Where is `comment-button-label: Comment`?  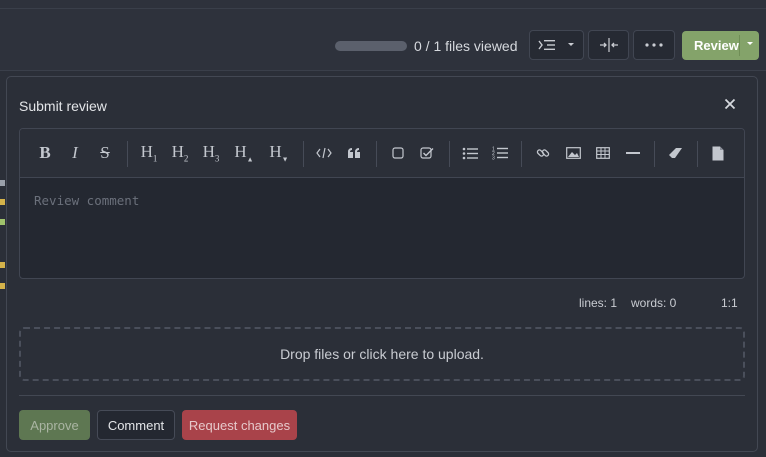
comment-button-label: Comment is located at coordinates (136, 425).